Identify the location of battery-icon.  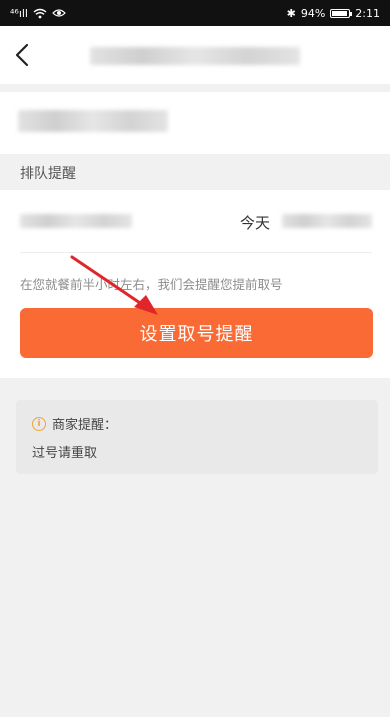
(341, 13).